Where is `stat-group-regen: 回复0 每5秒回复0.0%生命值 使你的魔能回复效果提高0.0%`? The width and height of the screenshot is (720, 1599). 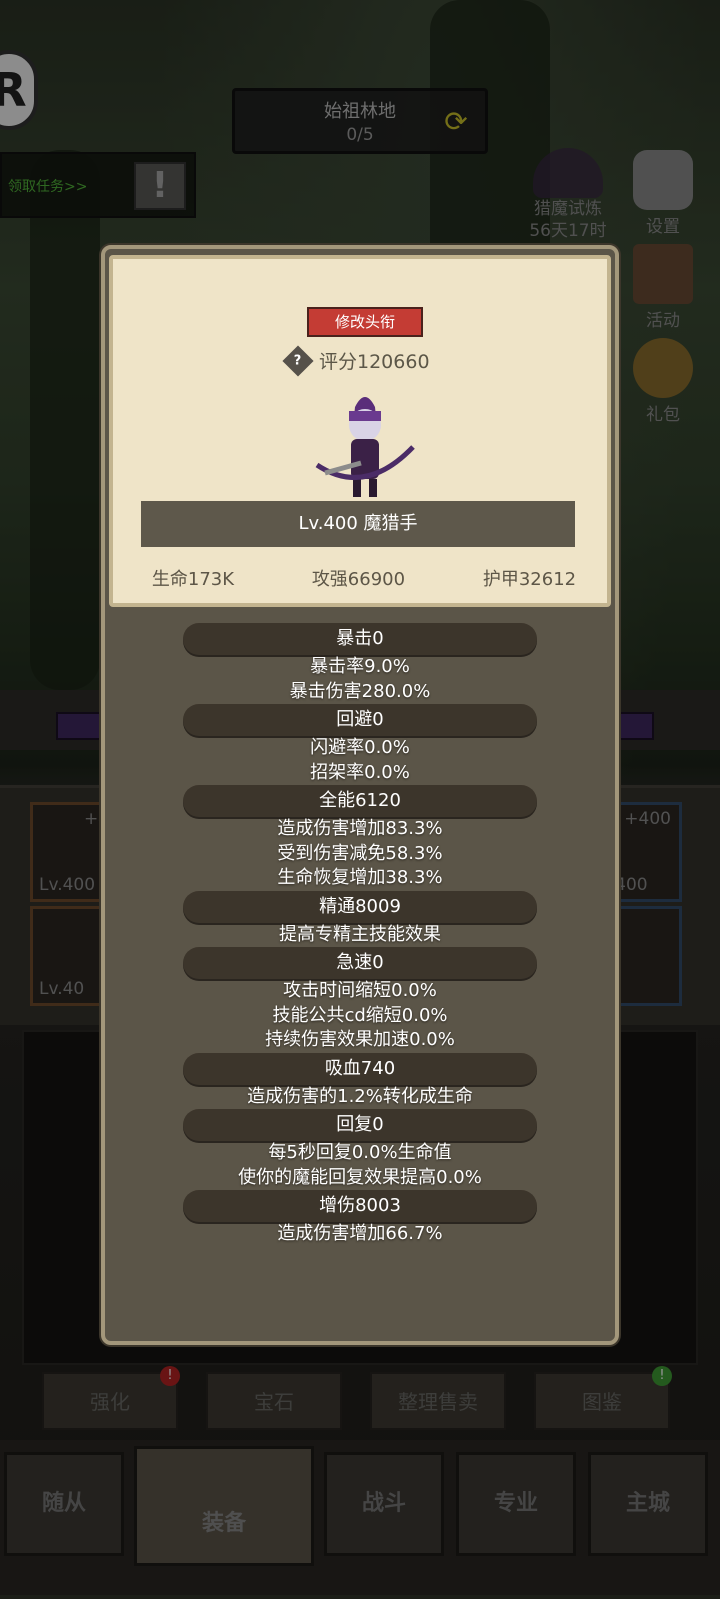 stat-group-regen: 回复0 每5秒回复0.0%生命值 使你的魔能回复效果提高0.0% is located at coordinates (360, 1149).